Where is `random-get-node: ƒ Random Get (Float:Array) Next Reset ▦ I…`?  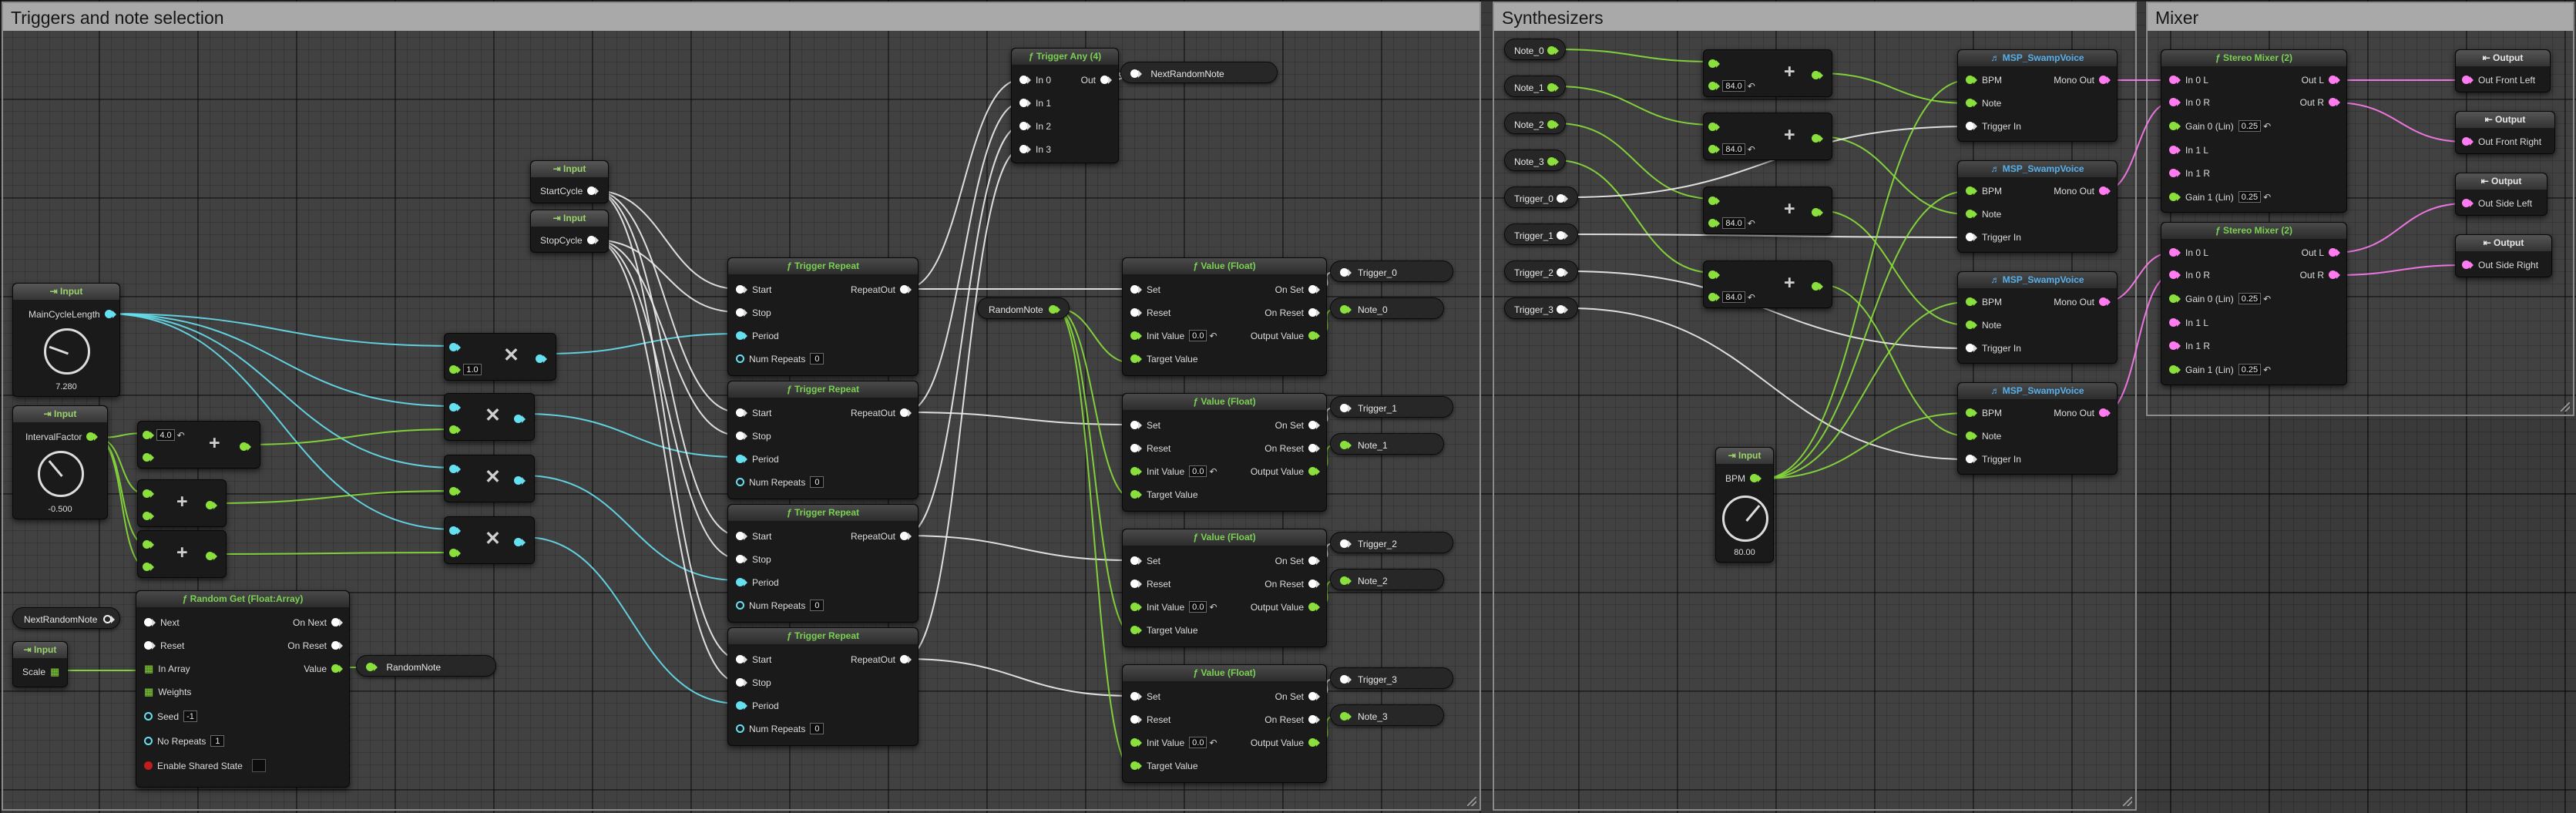
random-get-node: ƒ Random Get (Float:Array) Next Reset ▦ I… is located at coordinates (243, 689).